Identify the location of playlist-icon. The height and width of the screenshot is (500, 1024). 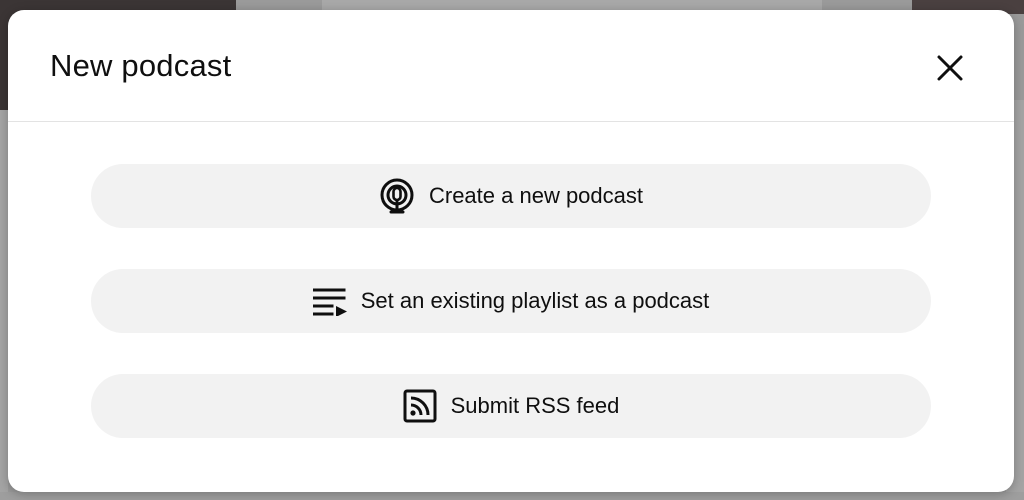
(329, 301).